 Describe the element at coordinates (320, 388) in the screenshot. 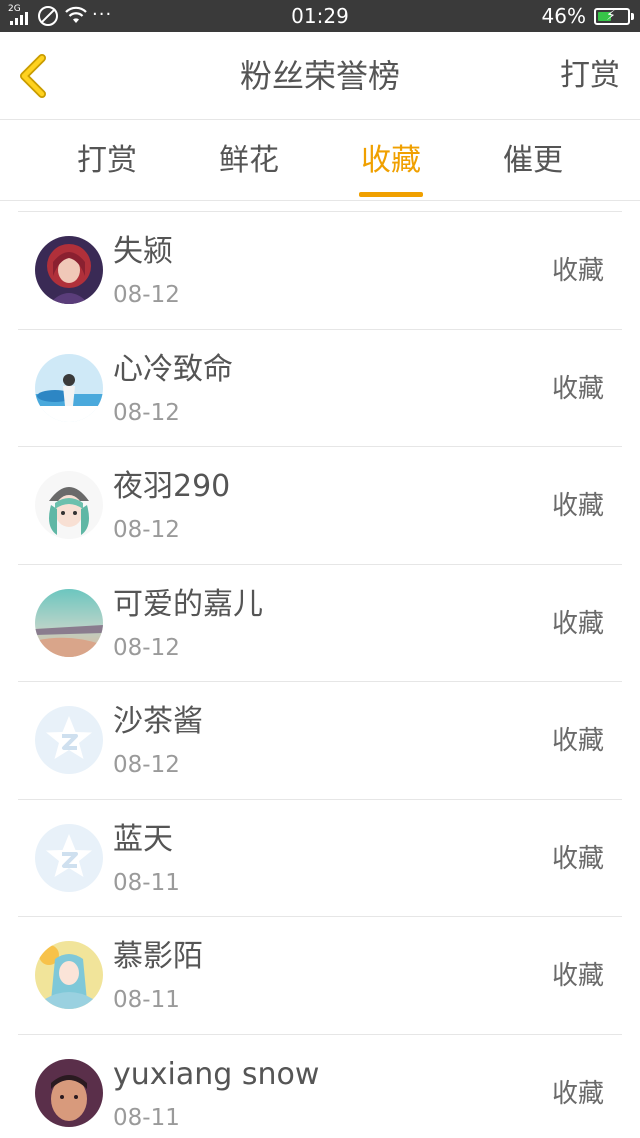

I see `list-item: 心冷致命 08-12 收藏` at that location.